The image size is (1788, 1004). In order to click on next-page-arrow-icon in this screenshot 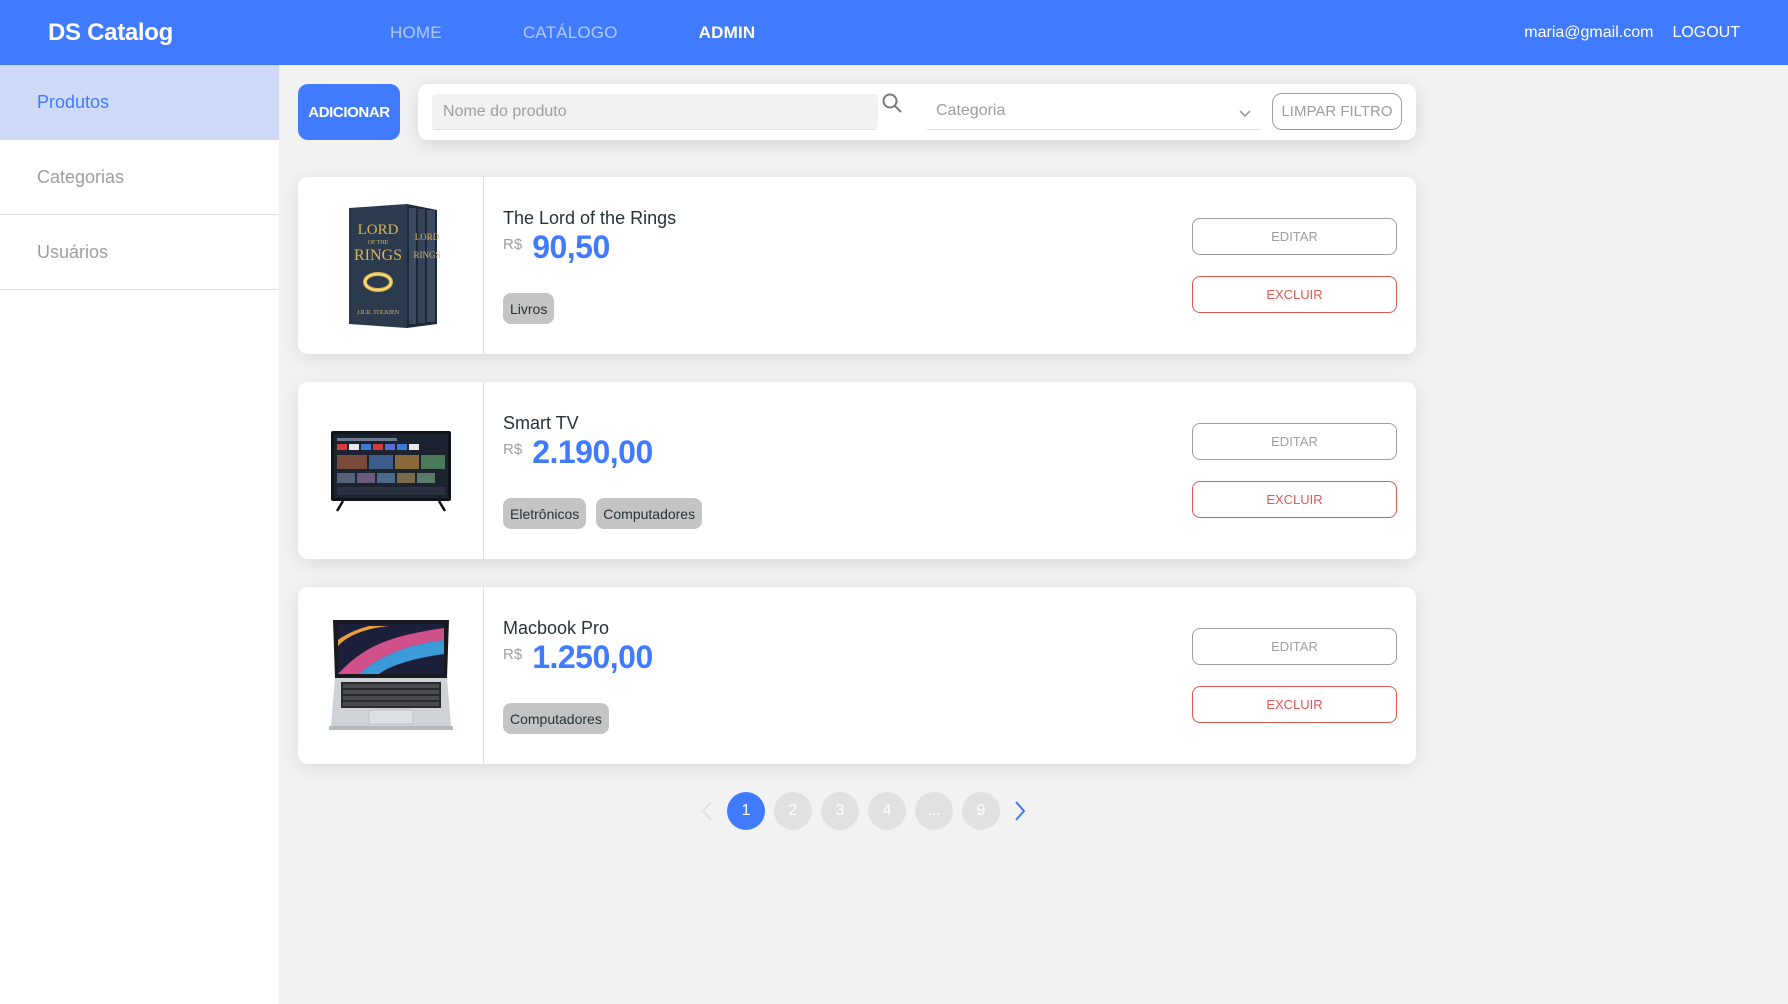, I will do `click(1020, 811)`.